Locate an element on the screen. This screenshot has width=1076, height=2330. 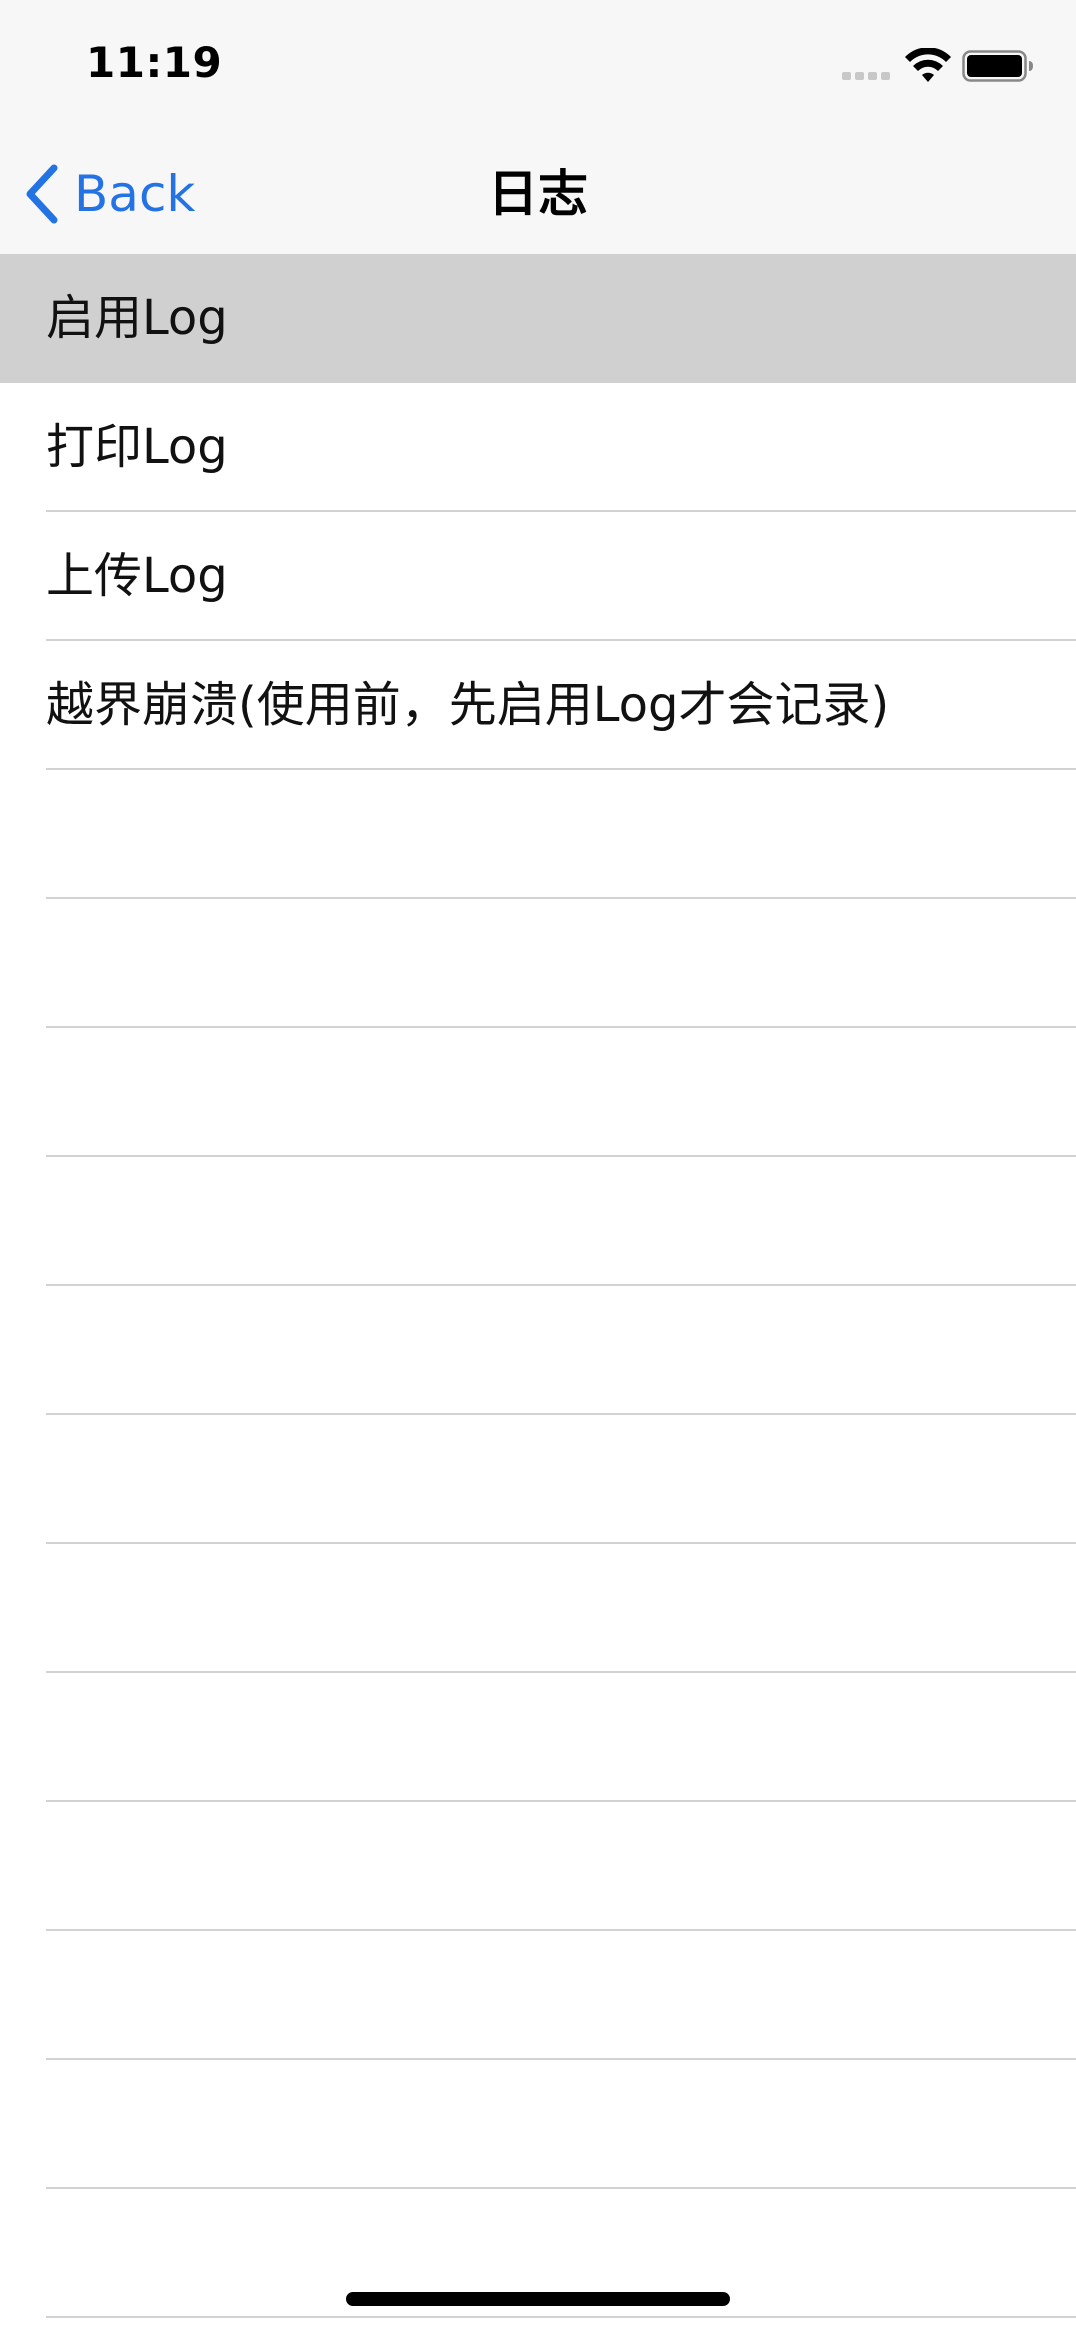
row-print-log: 打印Log is located at coordinates (538, 447).